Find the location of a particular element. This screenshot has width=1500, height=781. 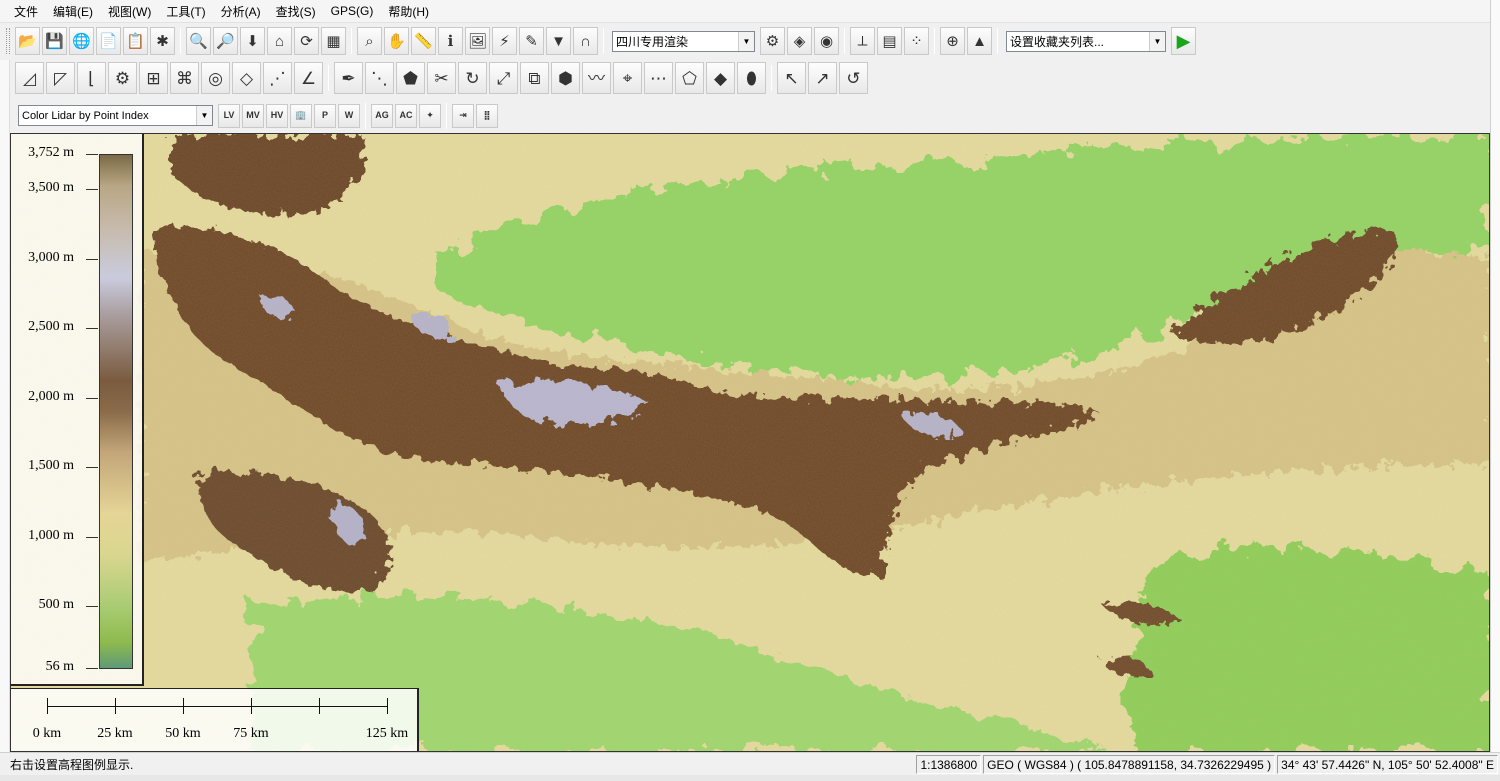

process-icon: ⇥ is located at coordinates (463, 115).